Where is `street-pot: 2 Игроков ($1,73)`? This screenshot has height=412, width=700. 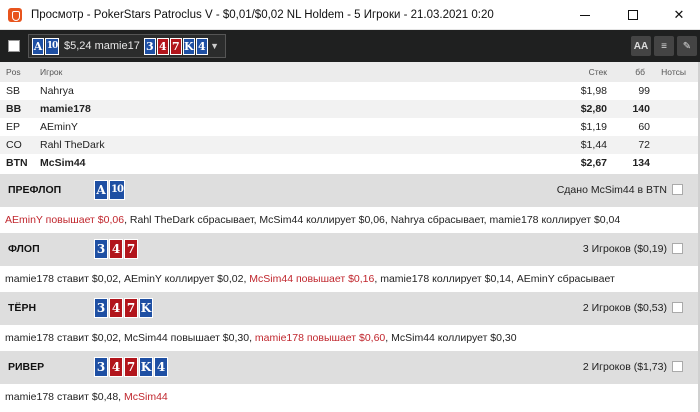
street-pot: 2 Игроков ($1,73) is located at coordinates (624, 367).